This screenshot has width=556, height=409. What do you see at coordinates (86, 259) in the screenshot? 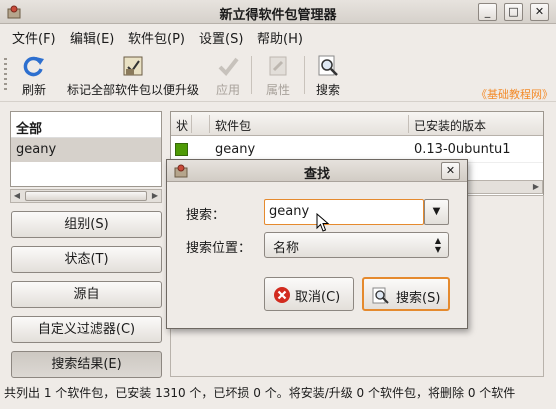
I see `status-button: 状态(T)` at bounding box center [86, 259].